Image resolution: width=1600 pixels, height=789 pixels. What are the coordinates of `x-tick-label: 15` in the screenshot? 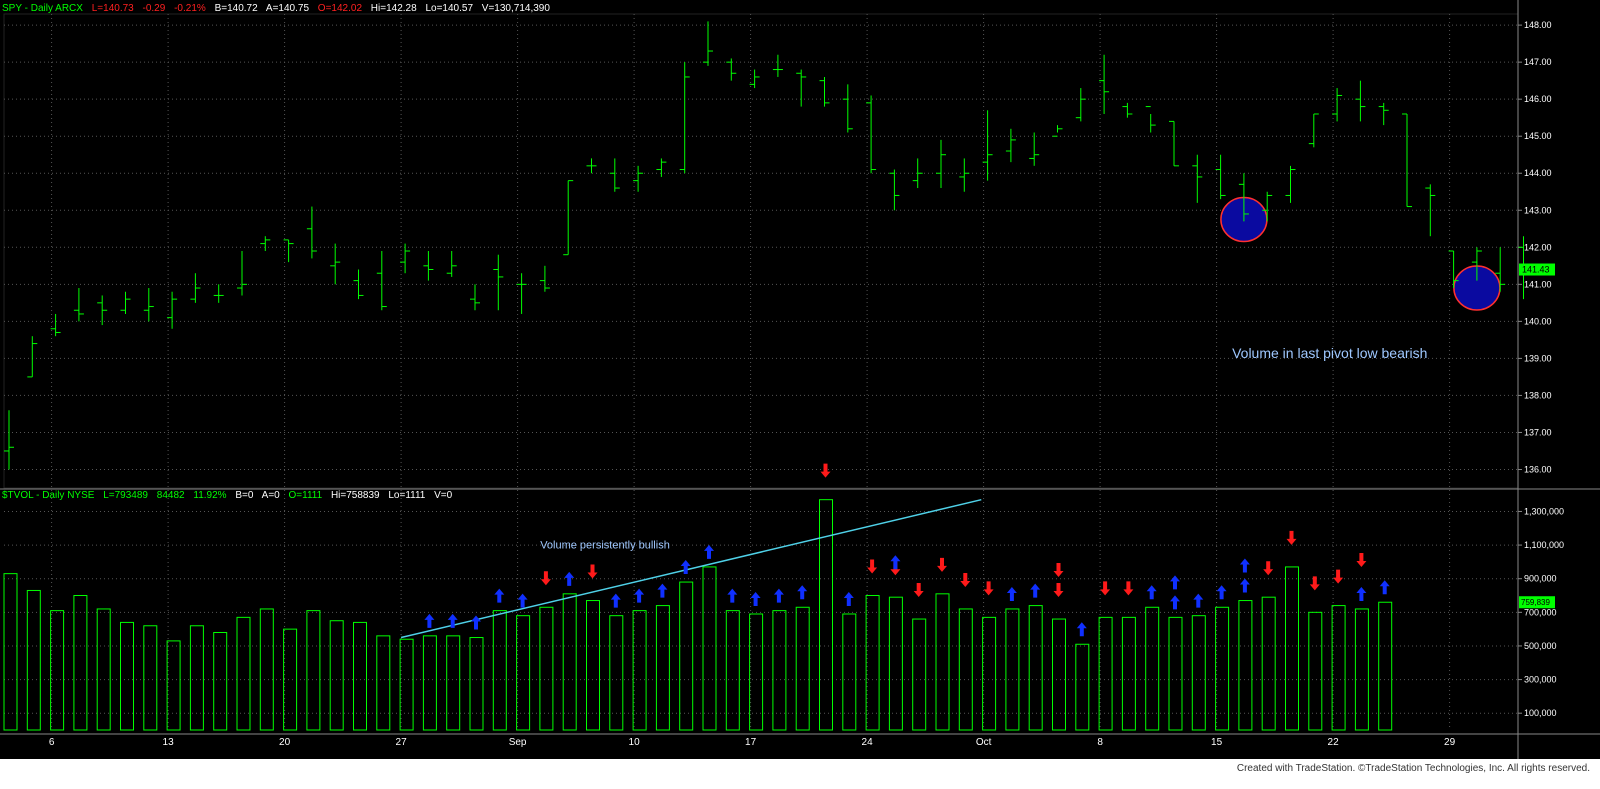 It's located at (1217, 742).